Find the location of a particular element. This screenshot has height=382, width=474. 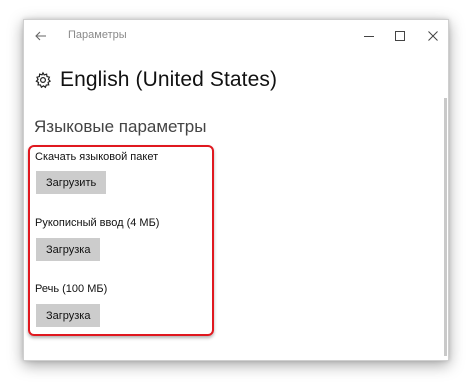

maximize-icon is located at coordinates (400, 36).